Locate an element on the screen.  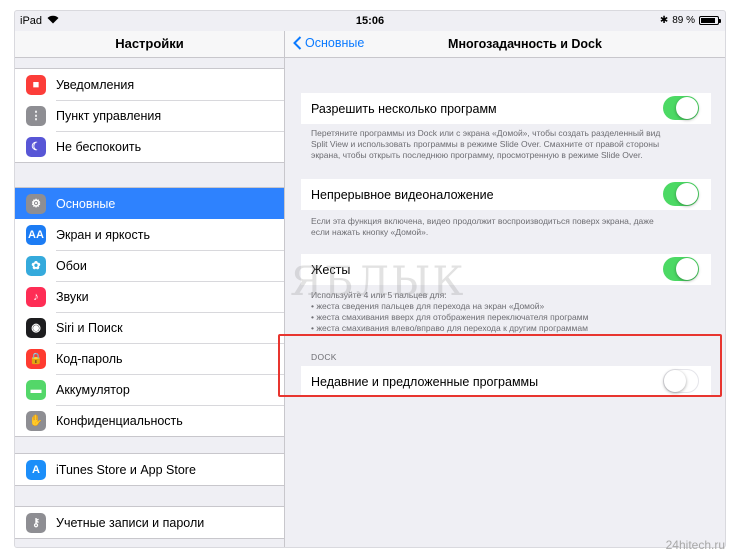
hand-icon: ✋ is located at coordinates (36, 420).